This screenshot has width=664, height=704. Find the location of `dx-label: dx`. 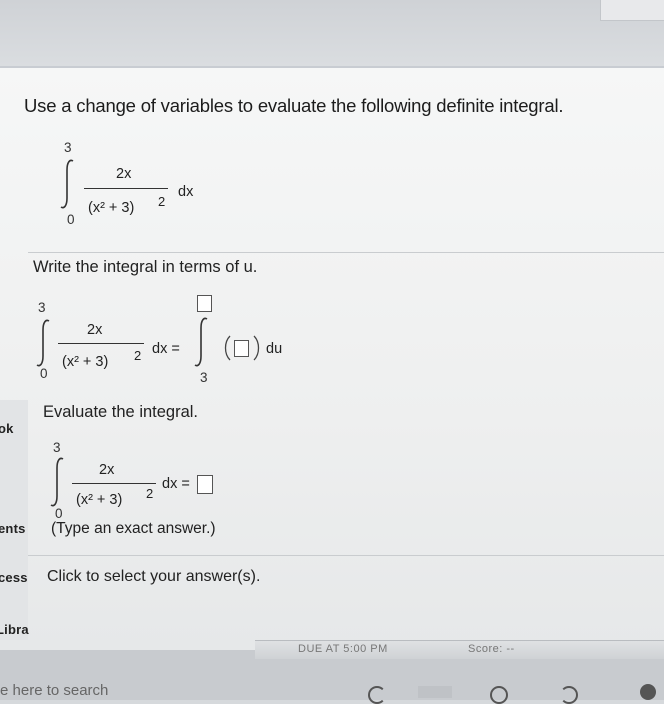

dx-label: dx is located at coordinates (186, 192).